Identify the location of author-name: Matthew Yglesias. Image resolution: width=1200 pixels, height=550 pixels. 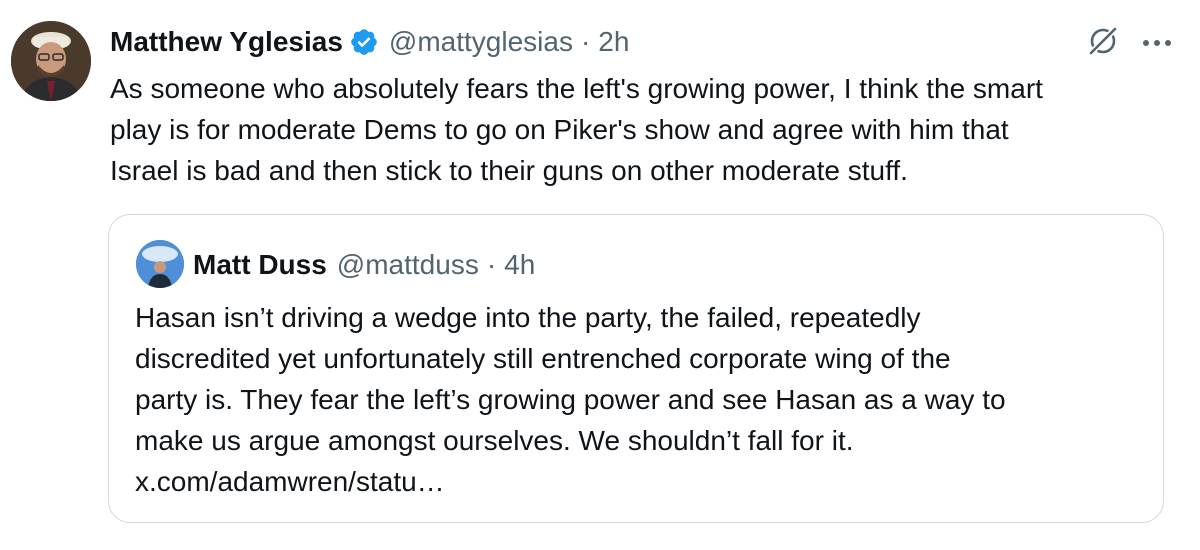
(226, 42).